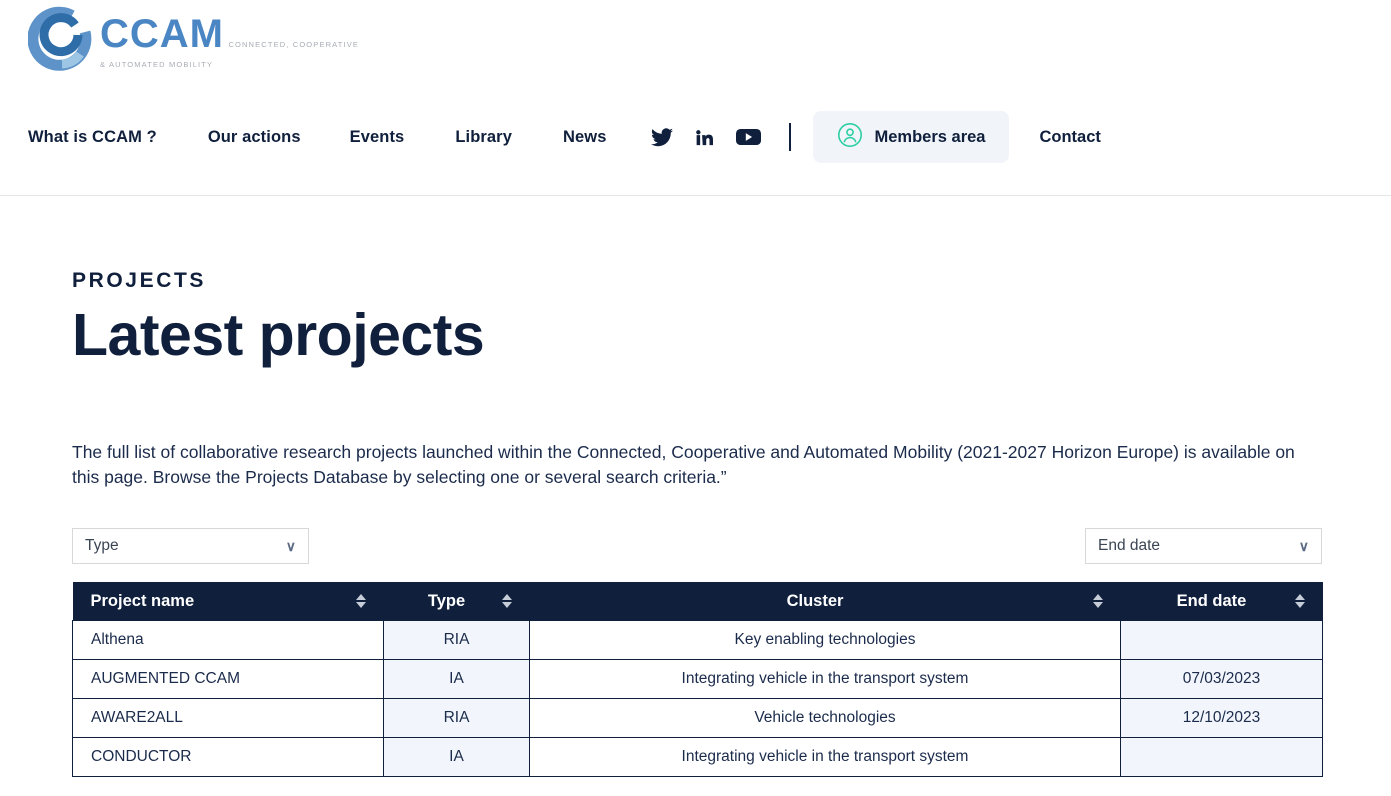 The height and width of the screenshot is (796, 1391). I want to click on user-circle-icon, so click(850, 137).